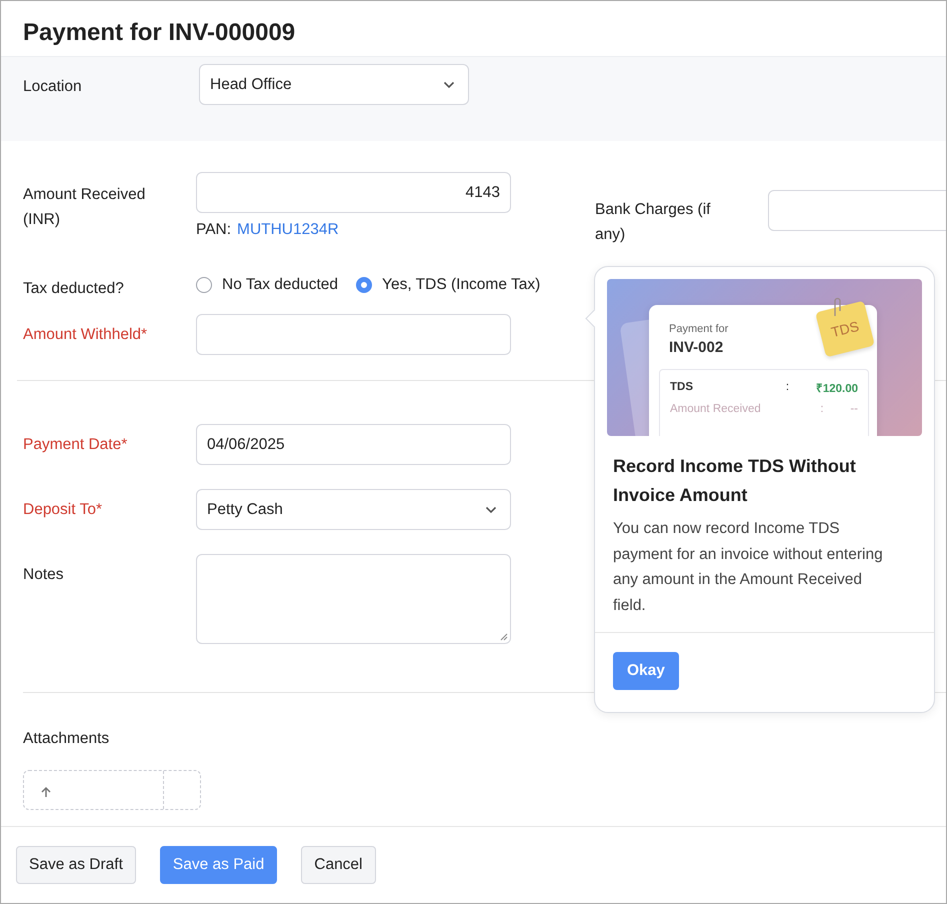 The width and height of the screenshot is (947, 904). I want to click on row-label: Amount Received, so click(716, 409).